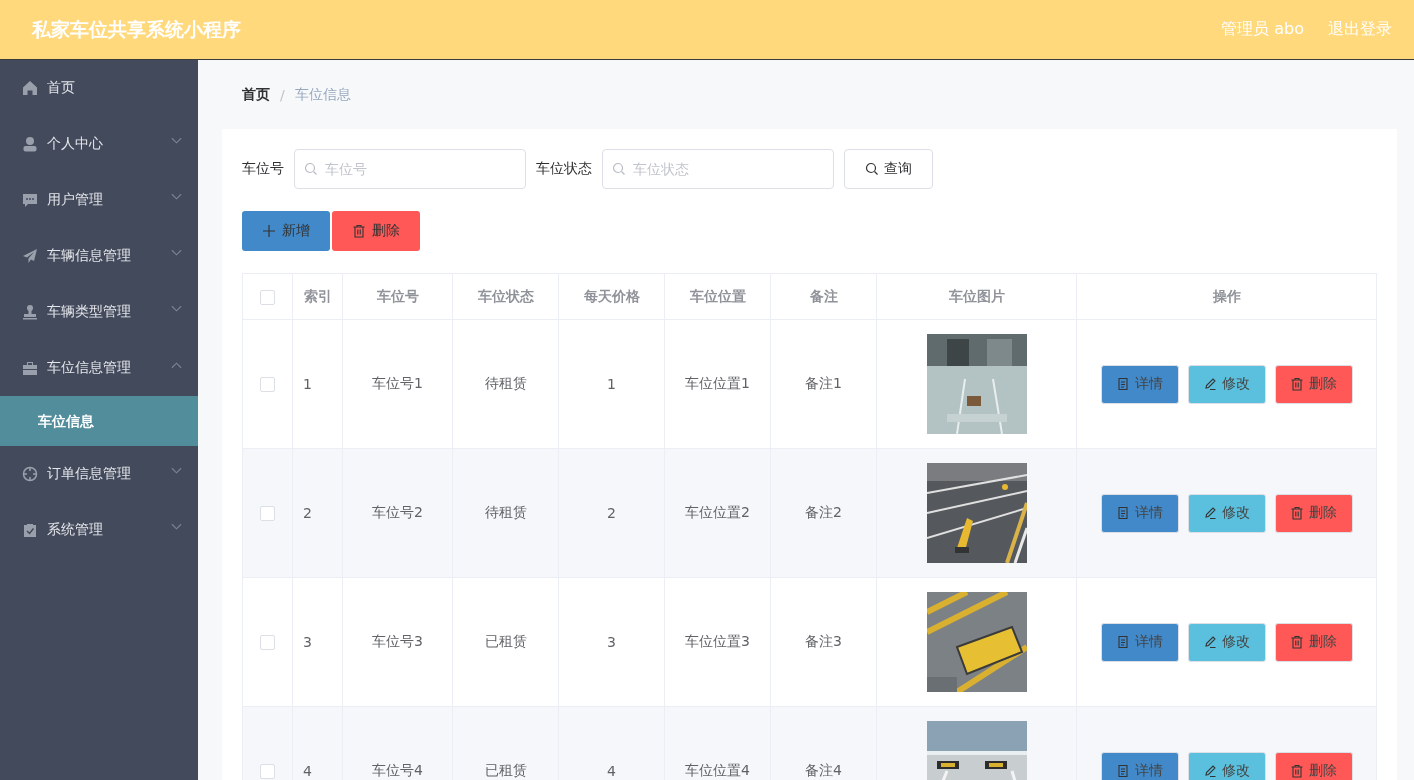 The image size is (1414, 780). What do you see at coordinates (99, 368) in the screenshot?
I see `sidebar-item: 车位信息管理` at bounding box center [99, 368].